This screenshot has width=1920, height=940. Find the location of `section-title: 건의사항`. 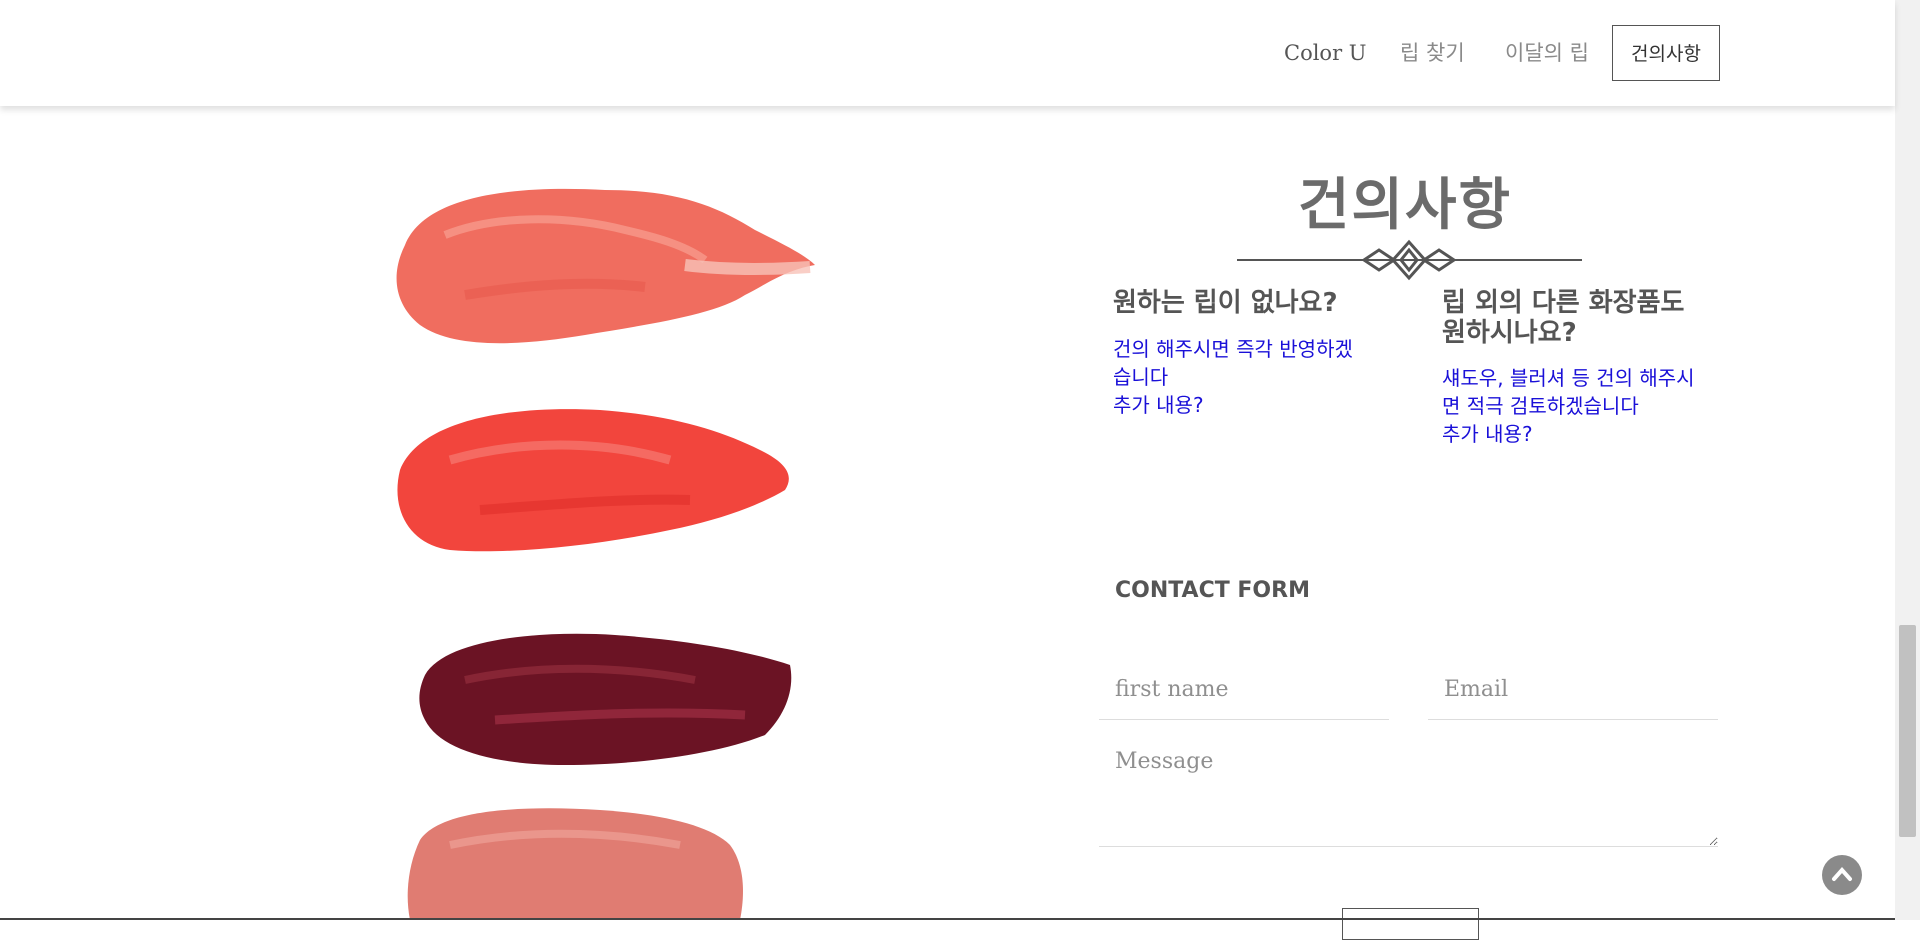

section-title: 건의사항 is located at coordinates (1405, 205).